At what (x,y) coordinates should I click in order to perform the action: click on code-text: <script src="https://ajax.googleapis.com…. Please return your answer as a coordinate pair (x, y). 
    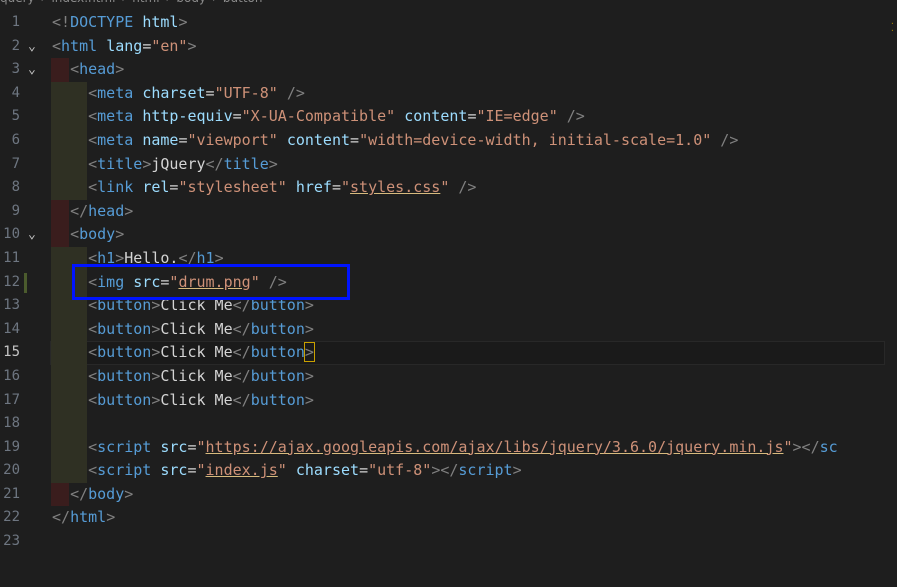
    Looking at the image, I should click on (445, 448).